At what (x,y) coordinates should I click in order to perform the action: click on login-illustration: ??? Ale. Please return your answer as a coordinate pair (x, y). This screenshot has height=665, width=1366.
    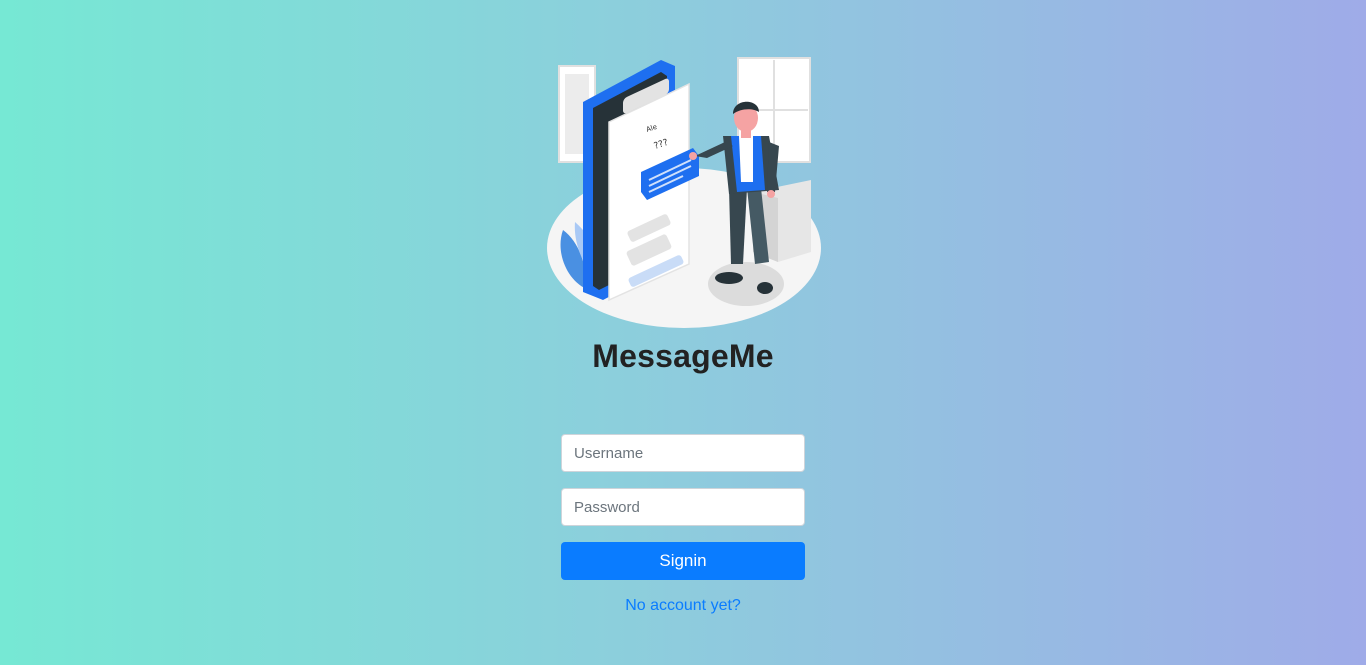
    Looking at the image, I should click on (684, 192).